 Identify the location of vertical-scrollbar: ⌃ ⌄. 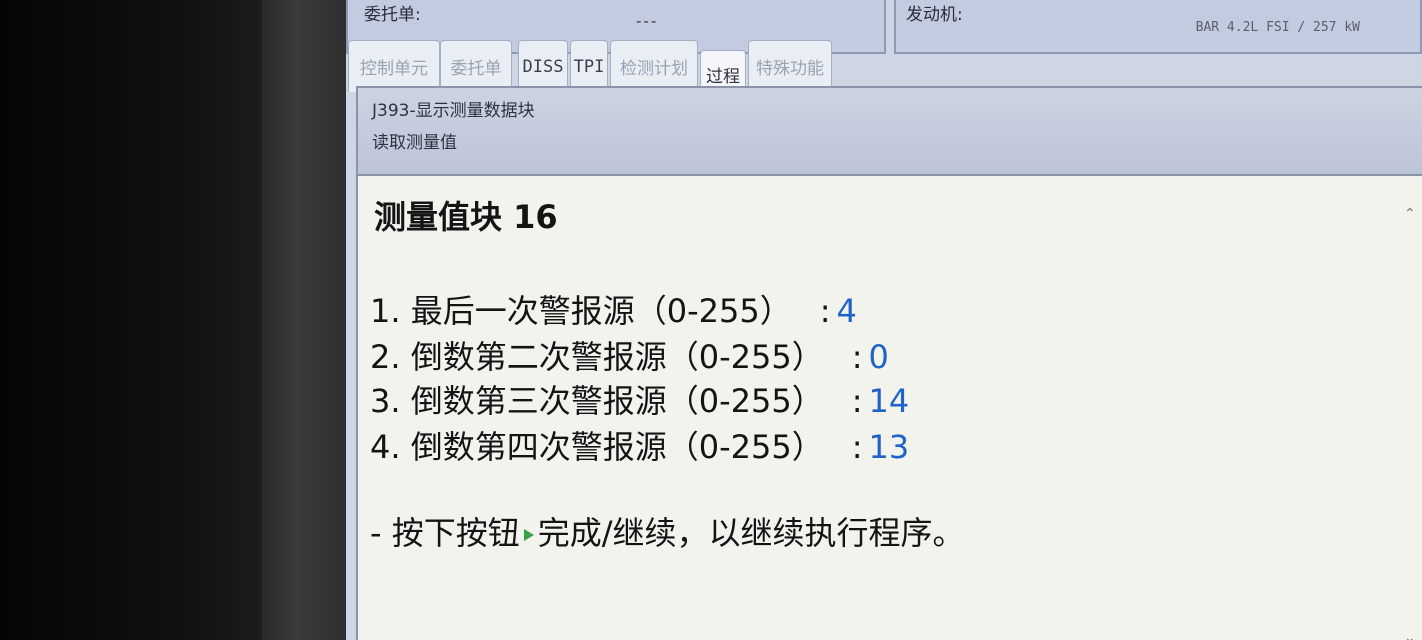
(1410, 423).